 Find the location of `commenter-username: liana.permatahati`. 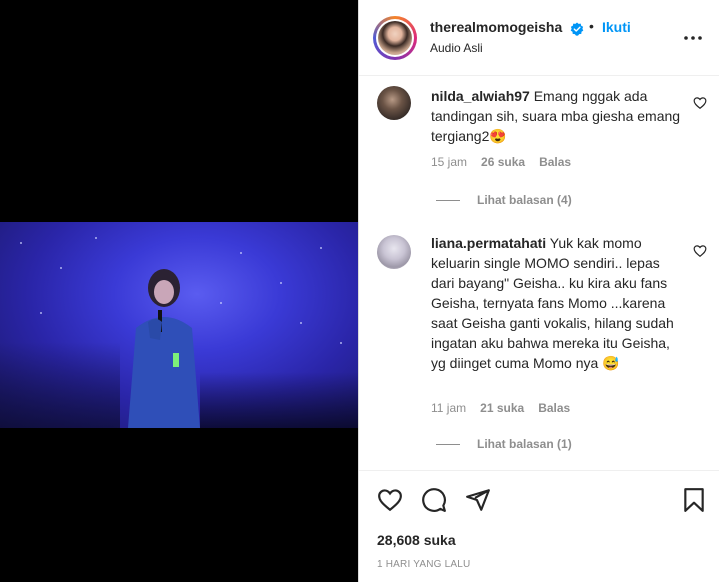

commenter-username: liana.permatahati is located at coordinates (488, 243).